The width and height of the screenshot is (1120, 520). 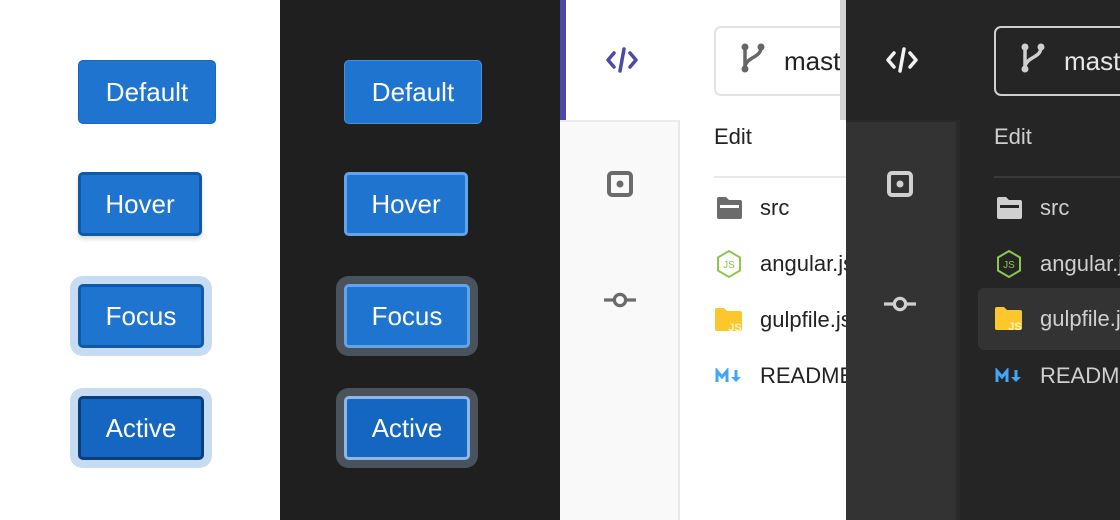 I want to click on file-item-selected: JS gulpfile.js, so click(x=1049, y=319).